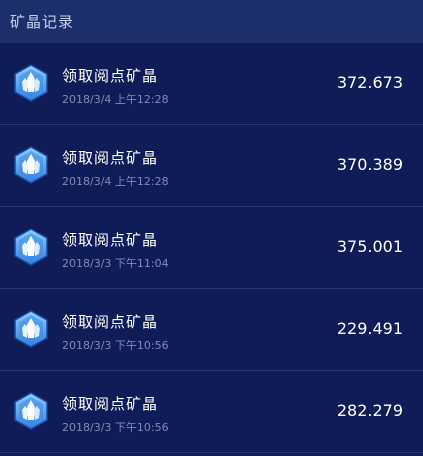 This screenshot has height=456, width=423. Describe the element at coordinates (369, 82) in the screenshot. I see `record-amount: 372.673` at that location.